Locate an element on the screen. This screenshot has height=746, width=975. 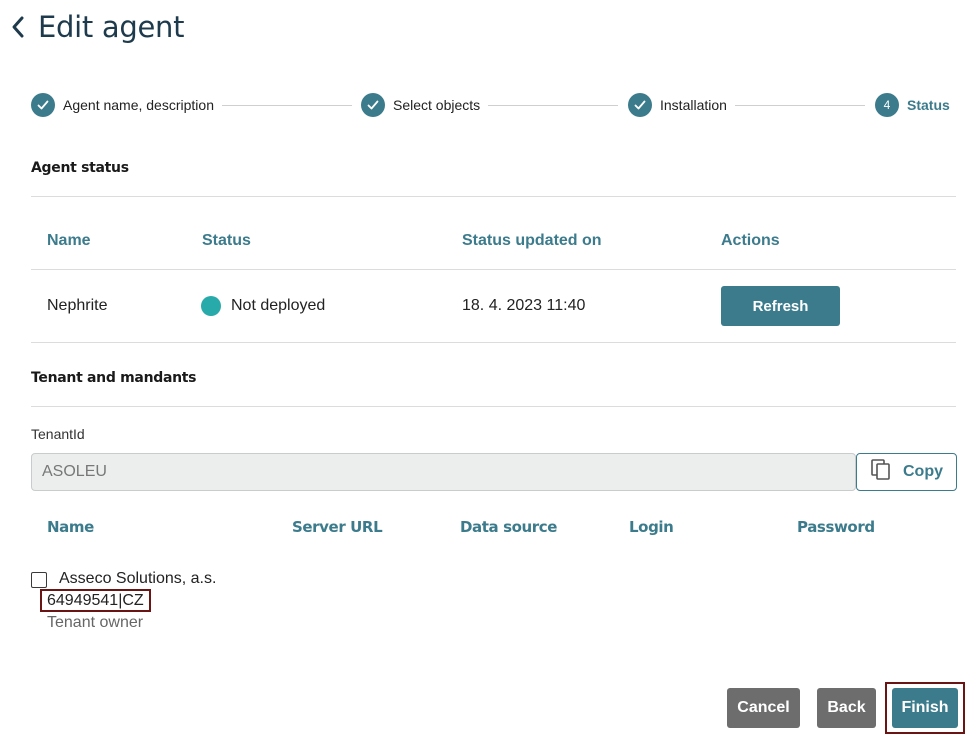
step-number-badge: 4 is located at coordinates (887, 105).